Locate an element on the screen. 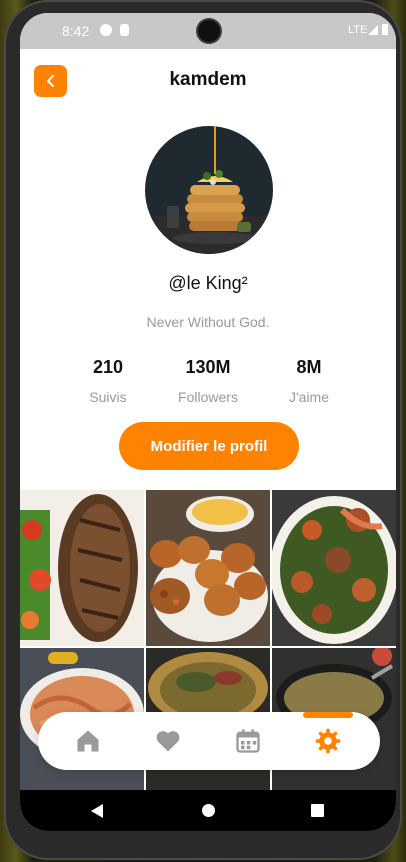 The image size is (406, 862). status-time: 8:42 is located at coordinates (76, 31).